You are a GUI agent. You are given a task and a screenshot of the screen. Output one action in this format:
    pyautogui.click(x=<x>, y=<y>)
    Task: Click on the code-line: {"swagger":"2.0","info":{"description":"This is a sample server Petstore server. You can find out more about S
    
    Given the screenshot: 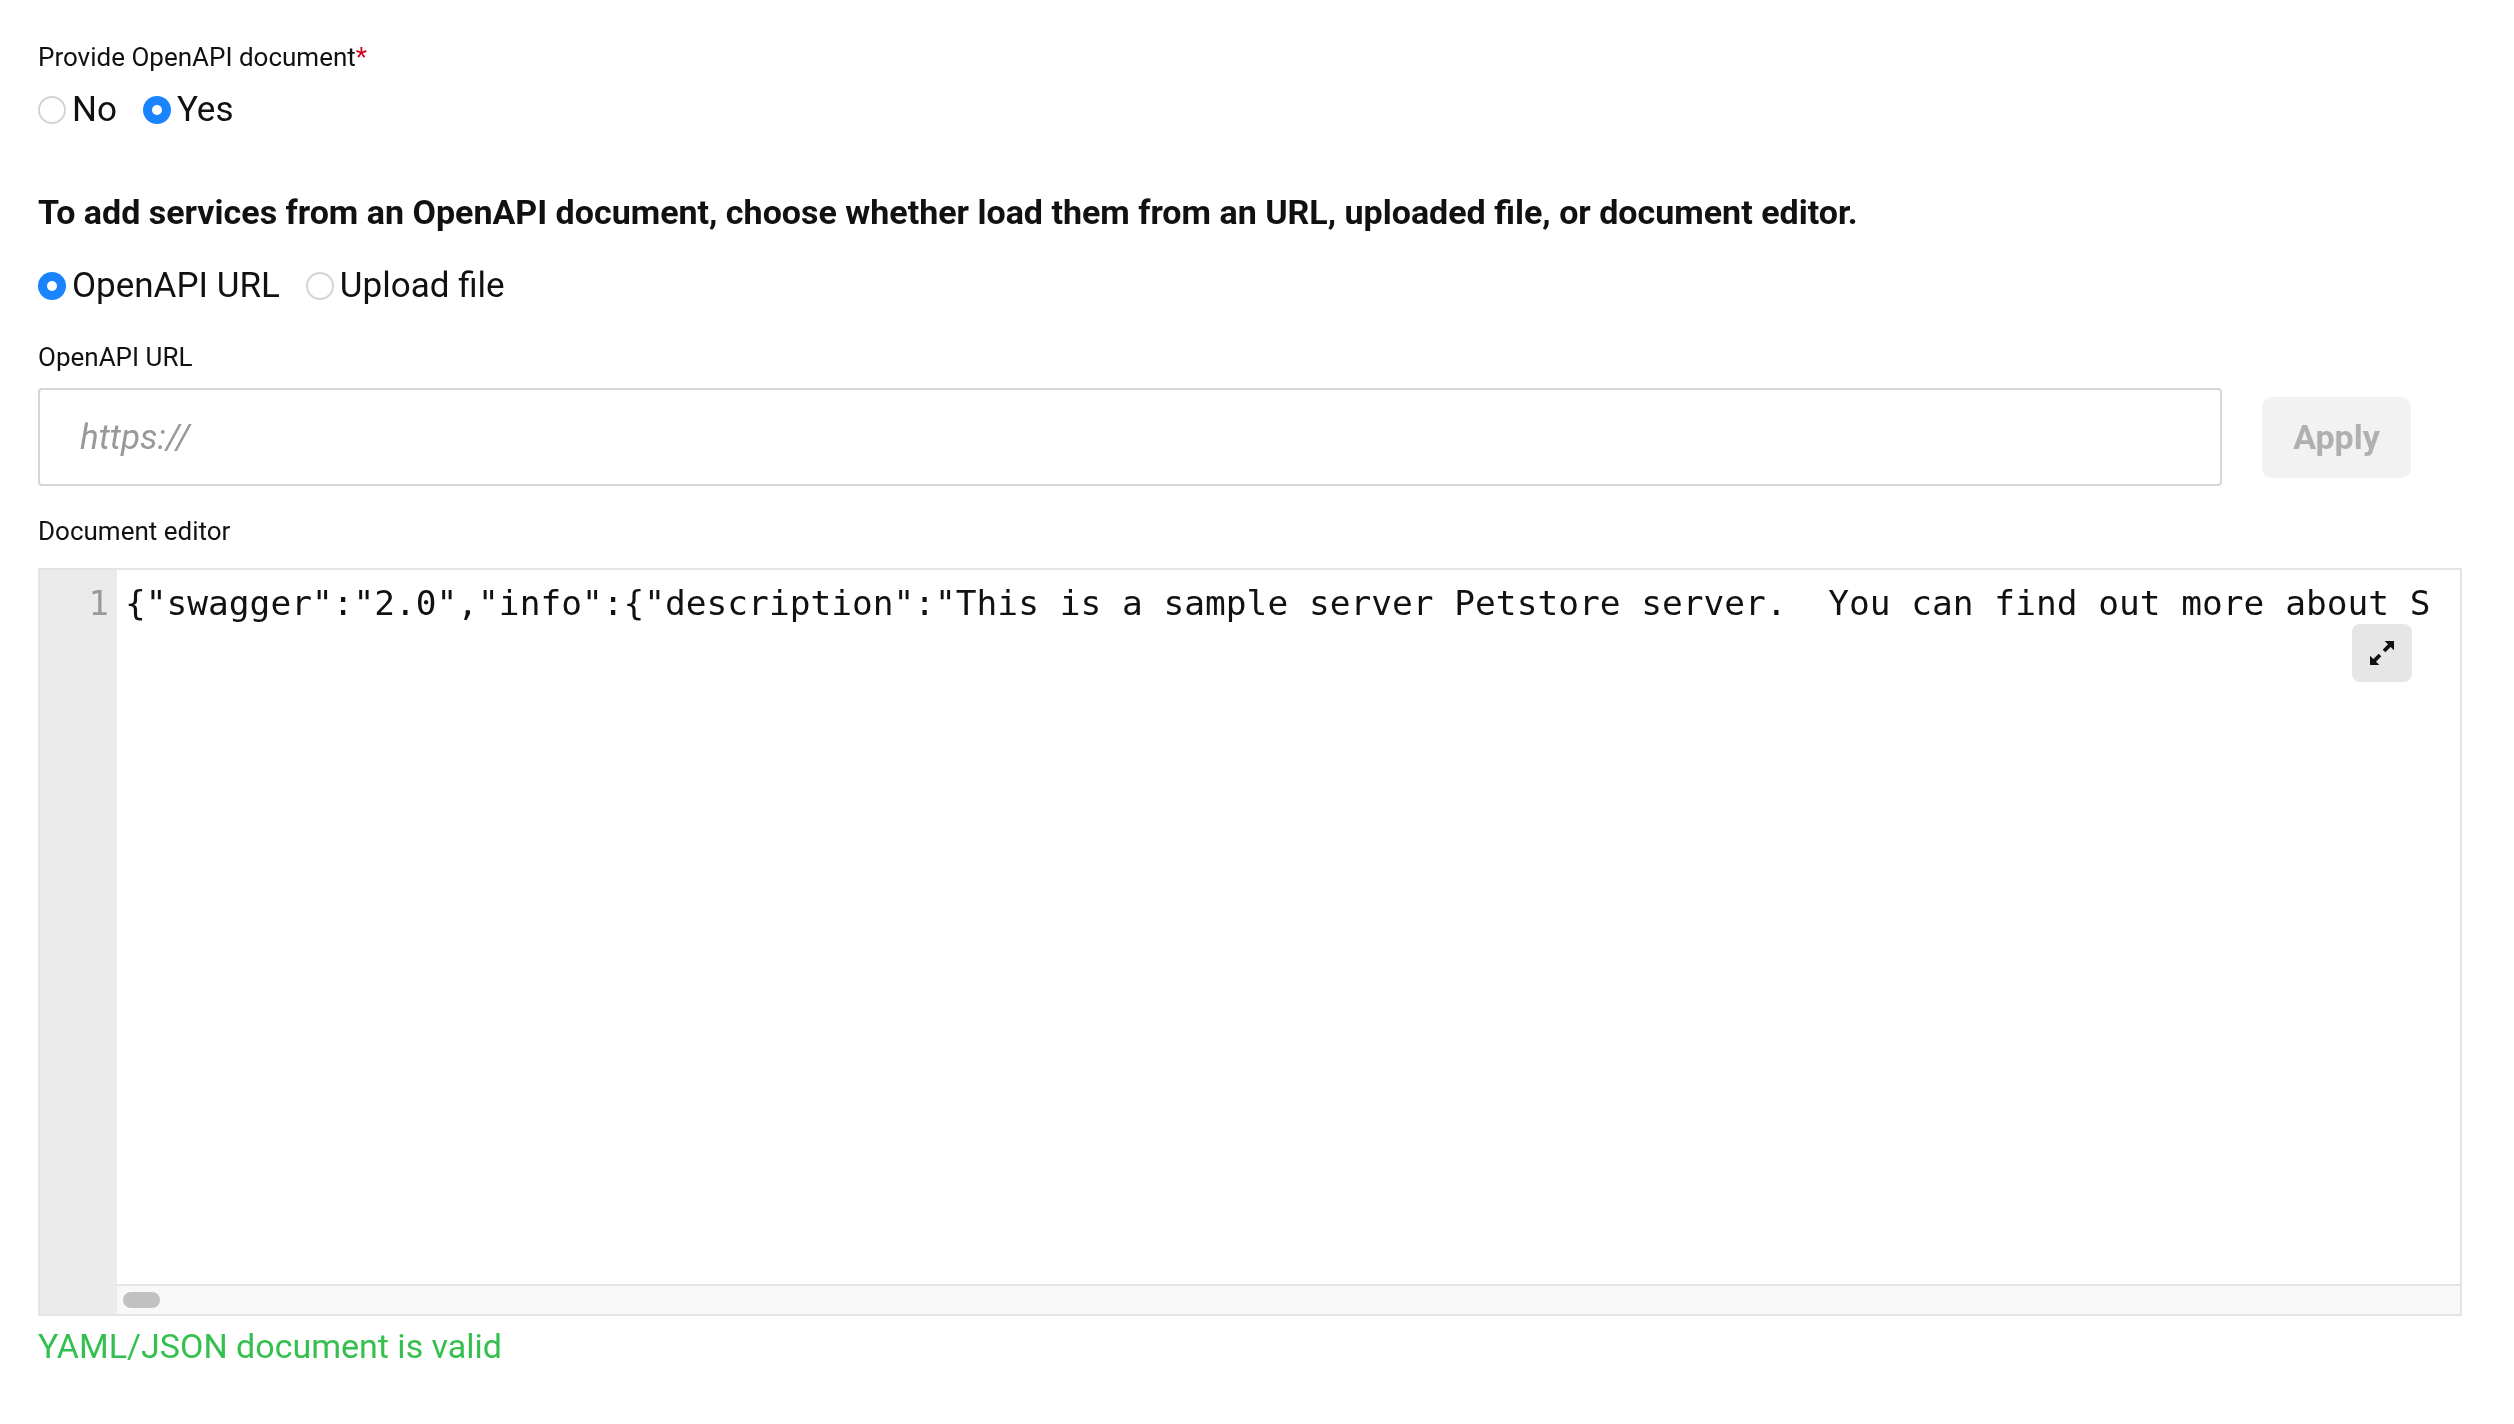 What is the action you would take?
    pyautogui.click(x=1278, y=603)
    